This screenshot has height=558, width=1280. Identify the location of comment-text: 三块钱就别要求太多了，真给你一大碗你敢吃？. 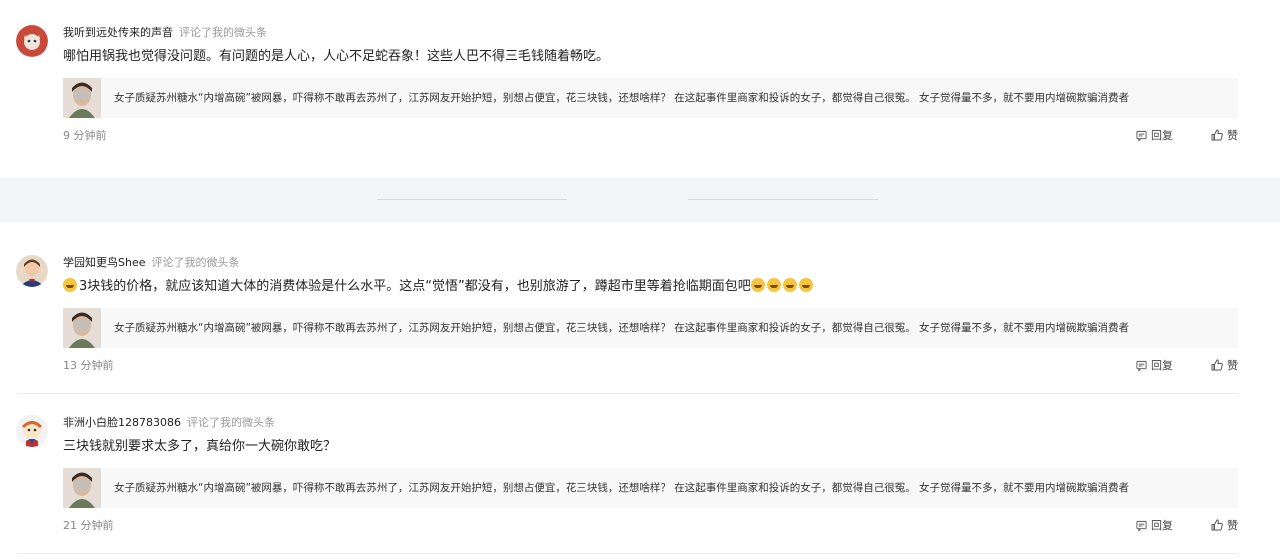
(200, 446).